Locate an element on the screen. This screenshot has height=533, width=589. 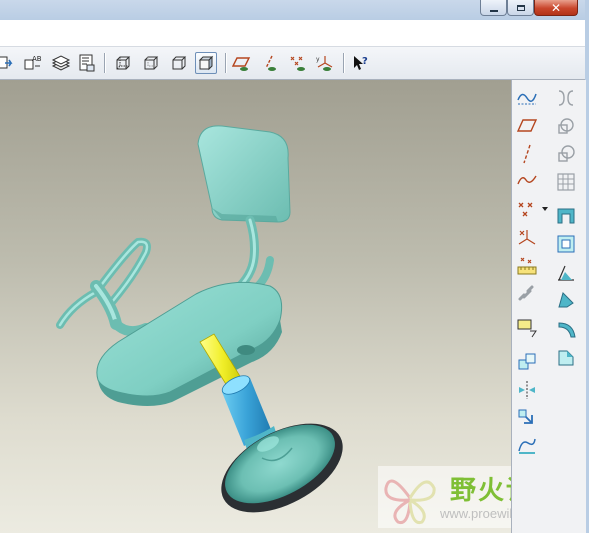
no-hidden-view-button is located at coordinates (179, 63).